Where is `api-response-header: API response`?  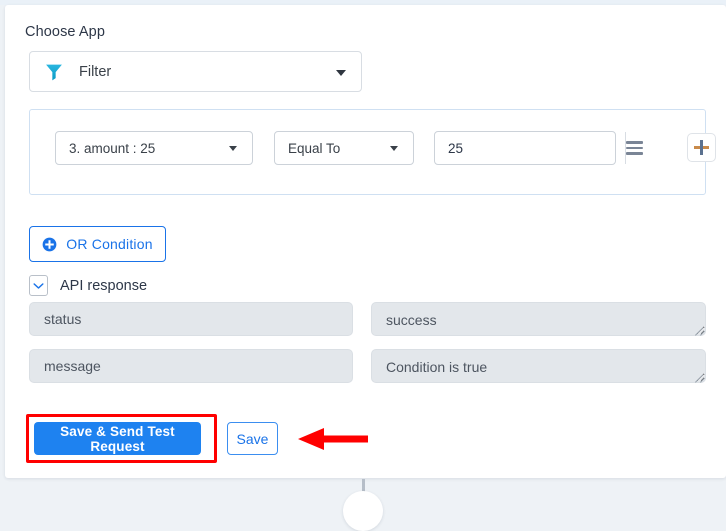 api-response-header: API response is located at coordinates (88, 285).